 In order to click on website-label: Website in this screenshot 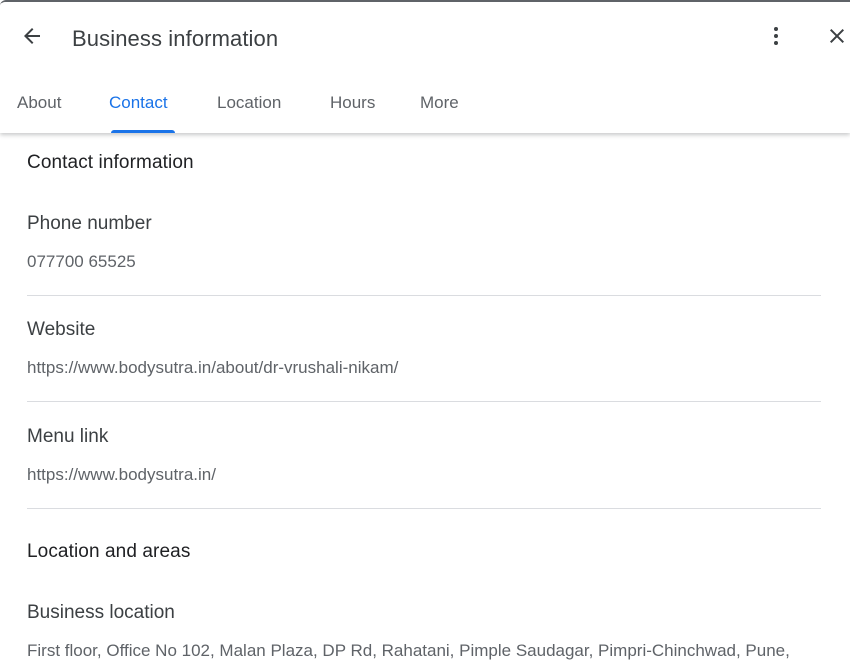, I will do `click(61, 329)`.